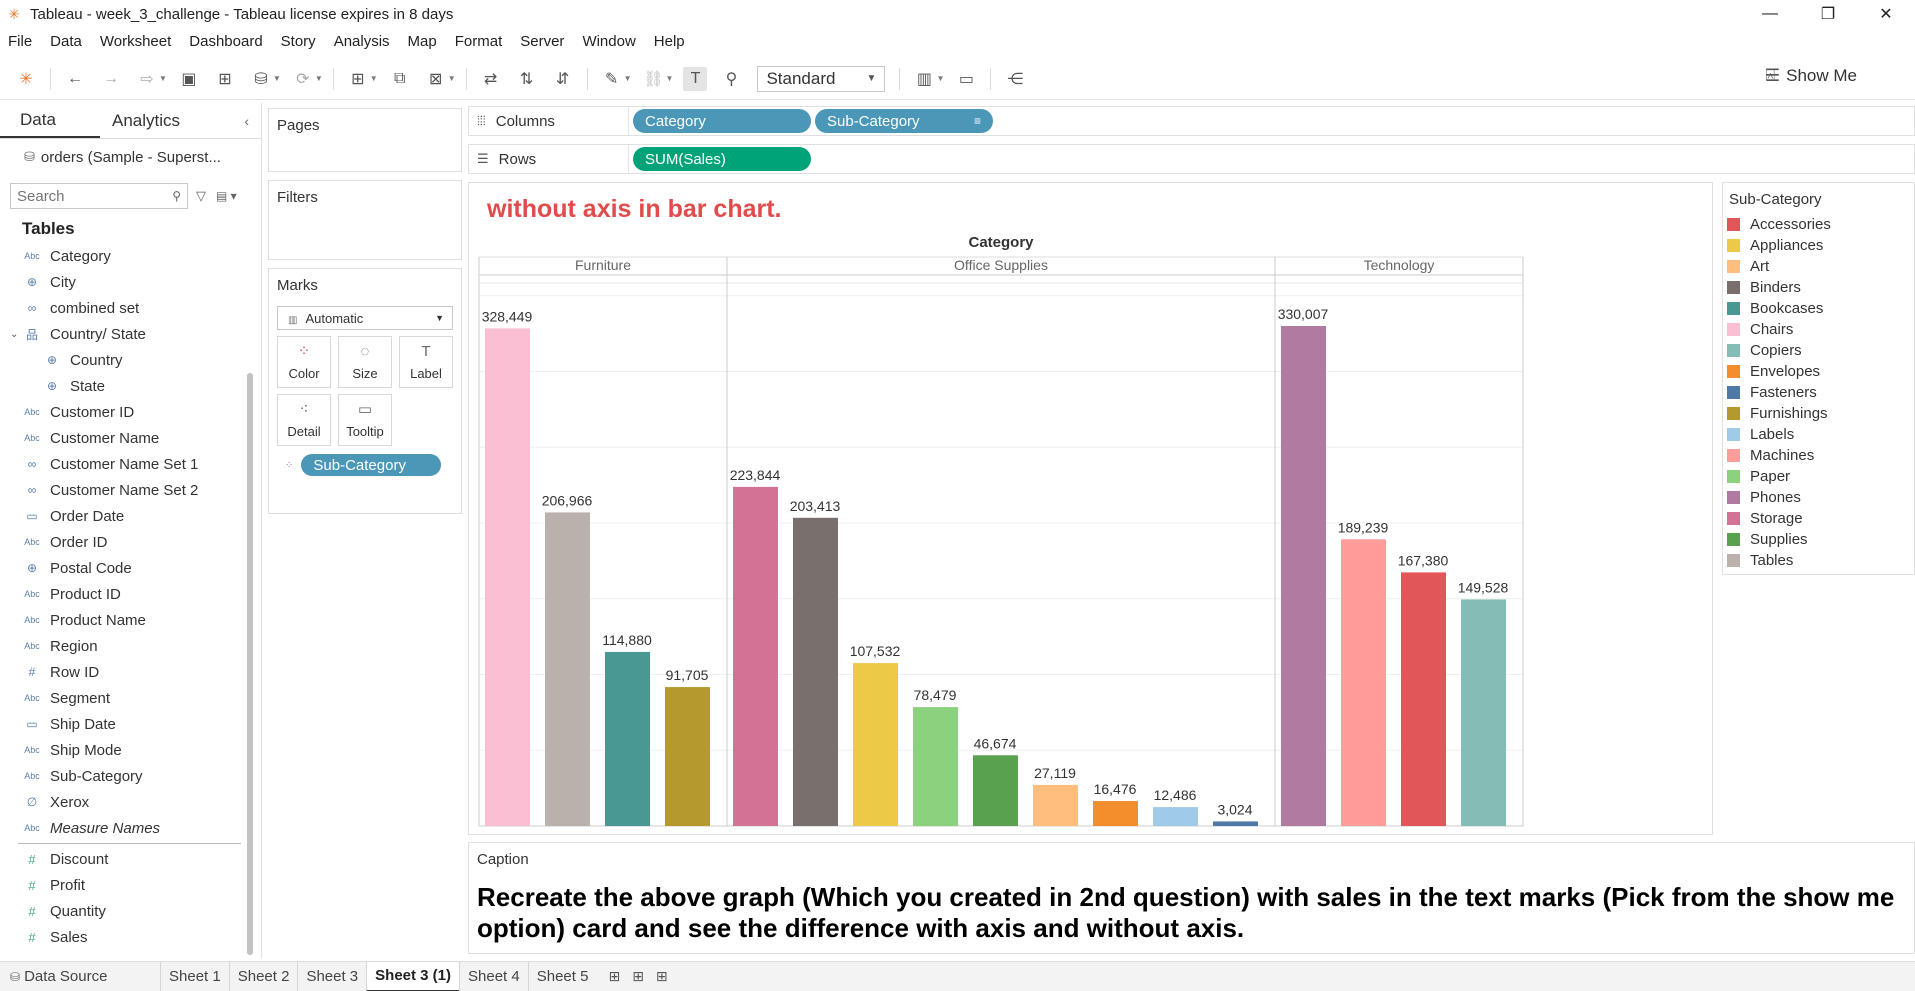 This screenshot has height=991, width=1915. Describe the element at coordinates (1811, 76) in the screenshot. I see `show-me-button: ☰ Show Me` at that location.